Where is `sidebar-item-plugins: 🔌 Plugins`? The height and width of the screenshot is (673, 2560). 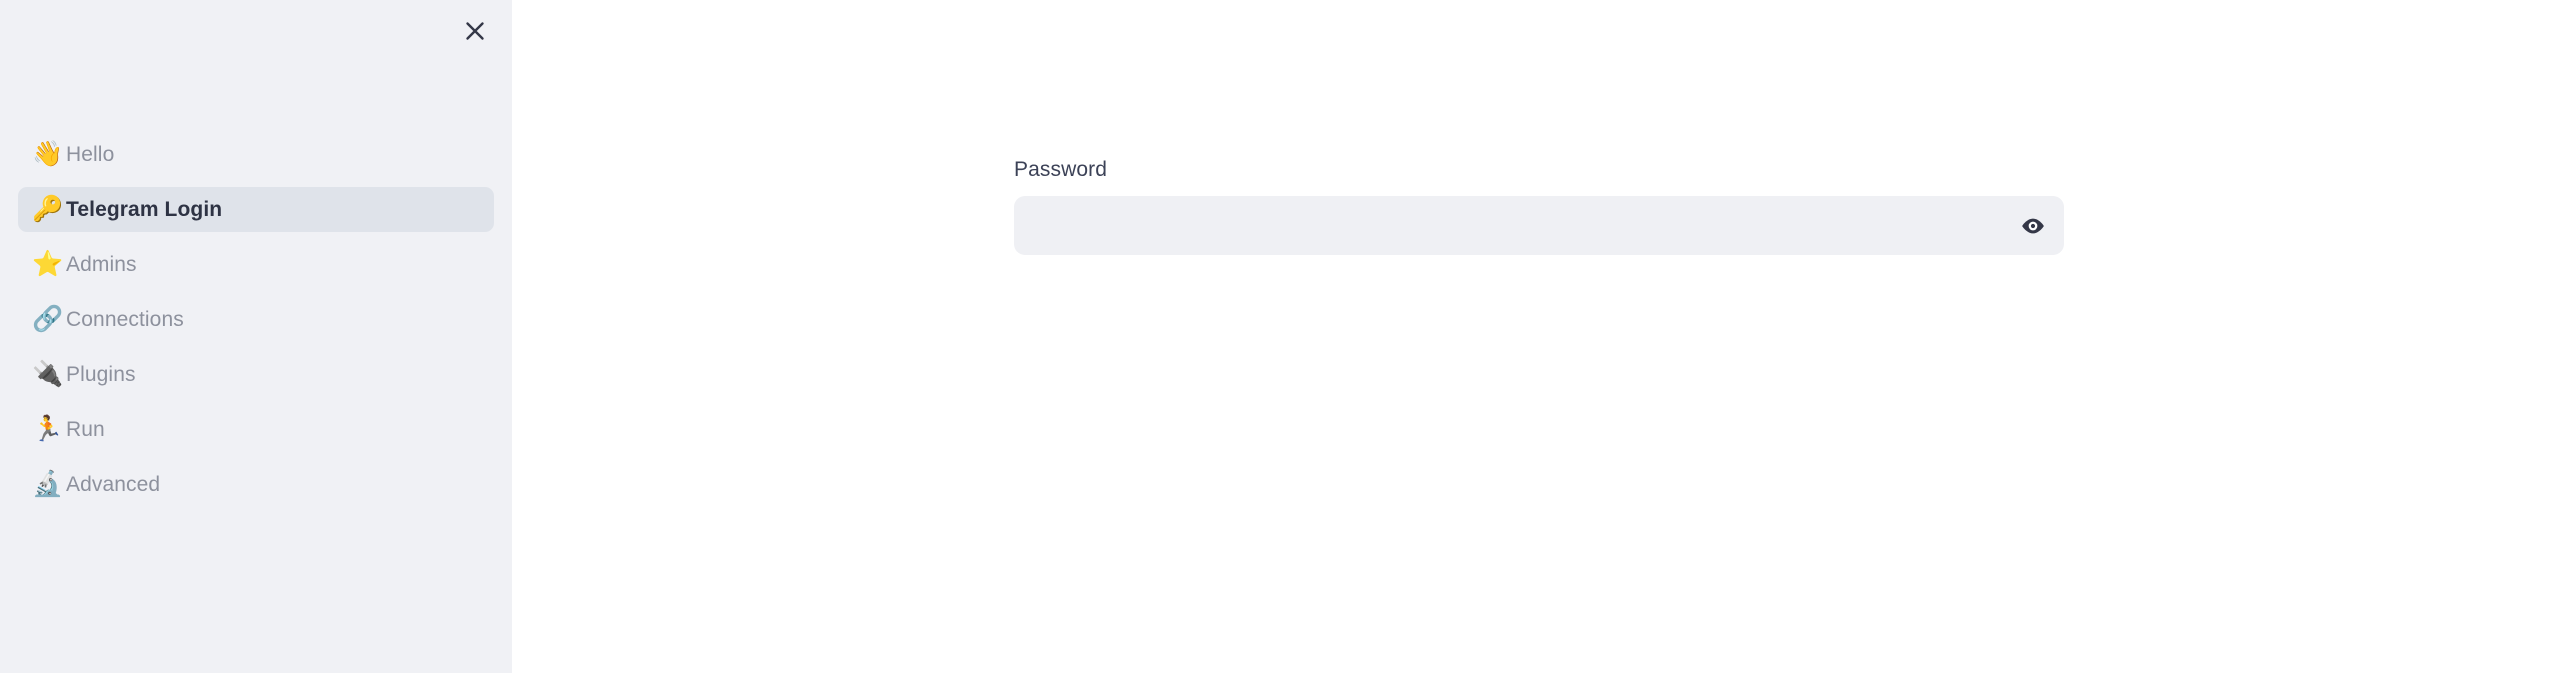 sidebar-item-plugins: 🔌 Plugins is located at coordinates (256, 374).